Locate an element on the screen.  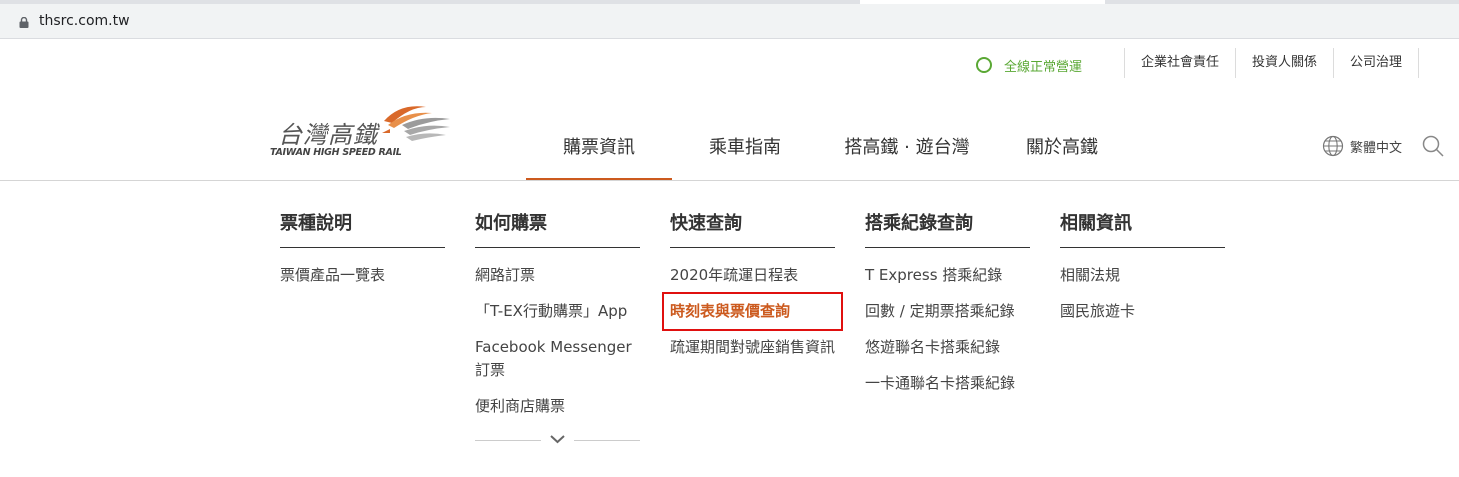
menu-item-travel-card: 國民旅遊卡 is located at coordinates (1142, 311).